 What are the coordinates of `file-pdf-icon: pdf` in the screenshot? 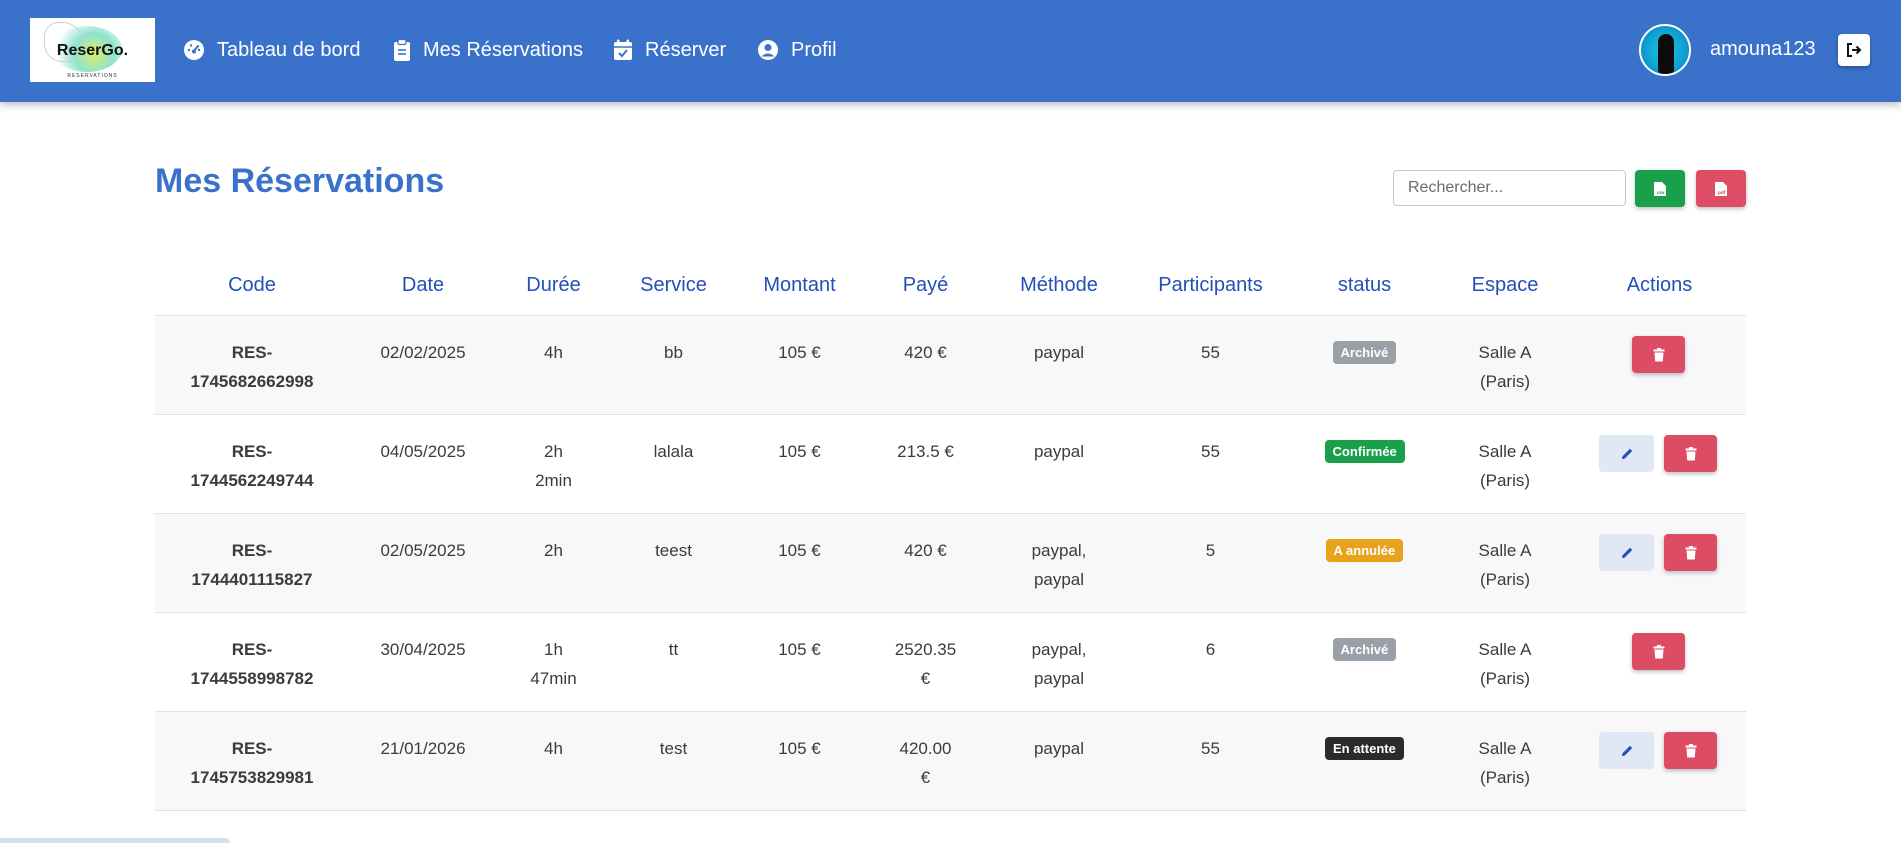 It's located at (1721, 188).